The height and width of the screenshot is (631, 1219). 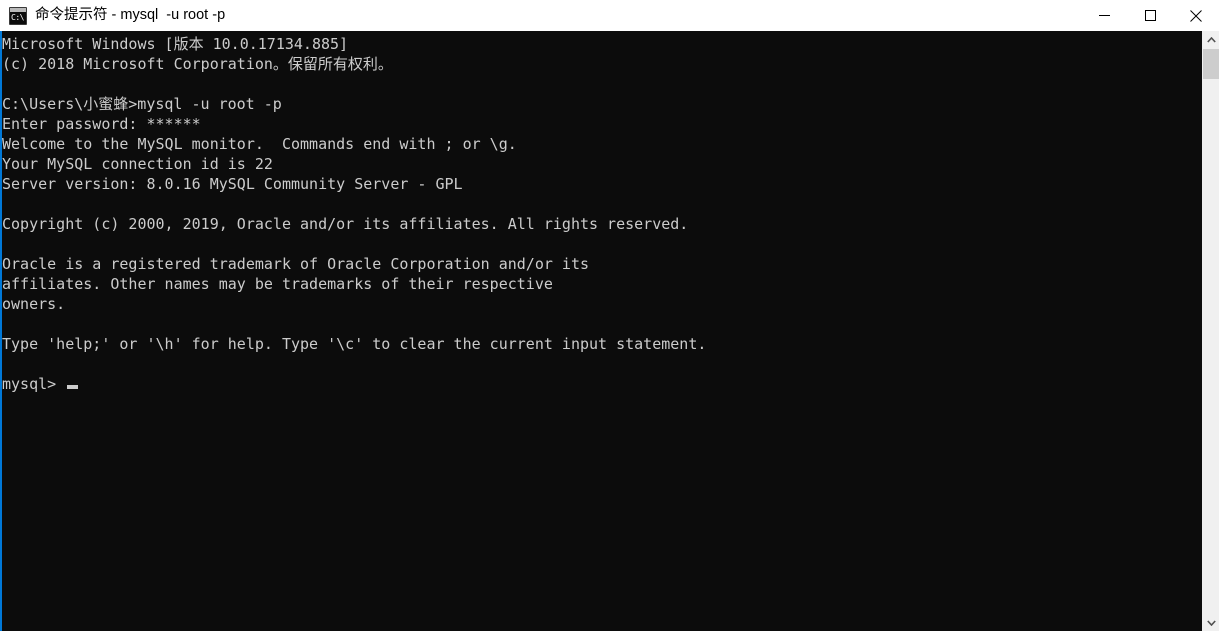 I want to click on console-line: Microsoft Windows [版本 10.0.17134.885], so click(x=175, y=44).